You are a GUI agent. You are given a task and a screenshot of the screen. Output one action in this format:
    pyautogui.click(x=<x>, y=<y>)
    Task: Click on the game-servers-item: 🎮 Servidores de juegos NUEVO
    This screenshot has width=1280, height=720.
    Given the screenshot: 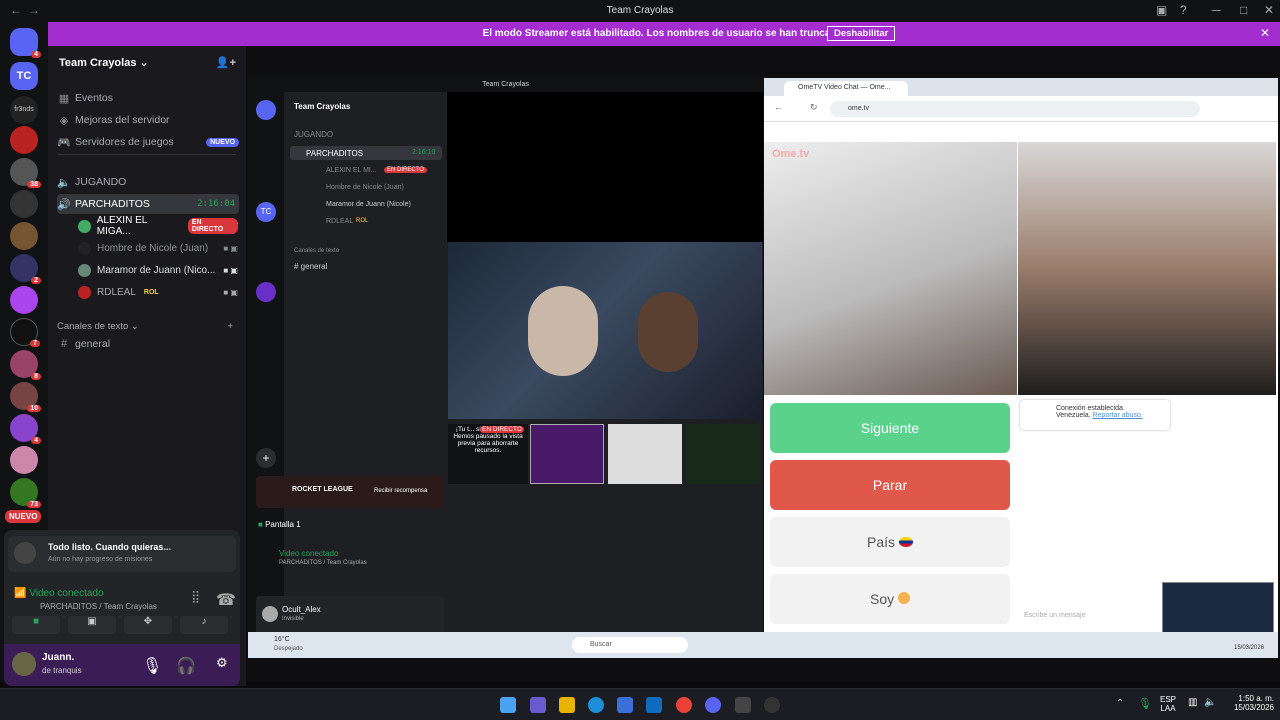 What is the action you would take?
    pyautogui.click(x=148, y=142)
    